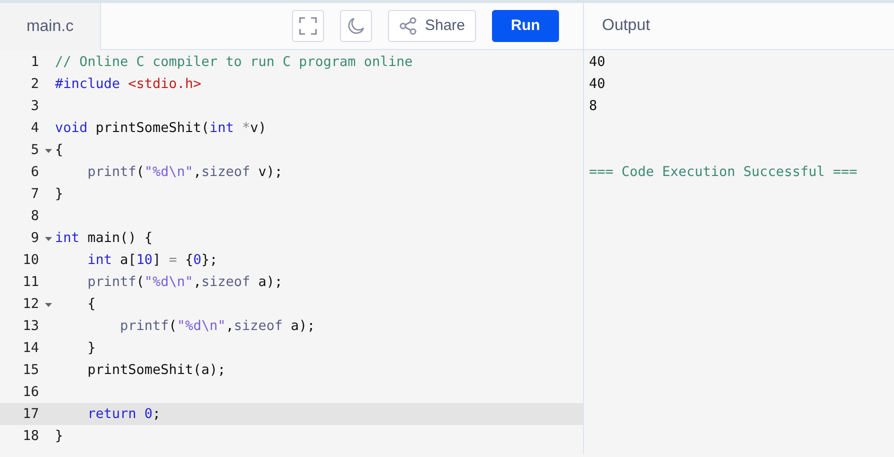  What do you see at coordinates (30, 436) in the screenshot?
I see `line-number: 18` at bounding box center [30, 436].